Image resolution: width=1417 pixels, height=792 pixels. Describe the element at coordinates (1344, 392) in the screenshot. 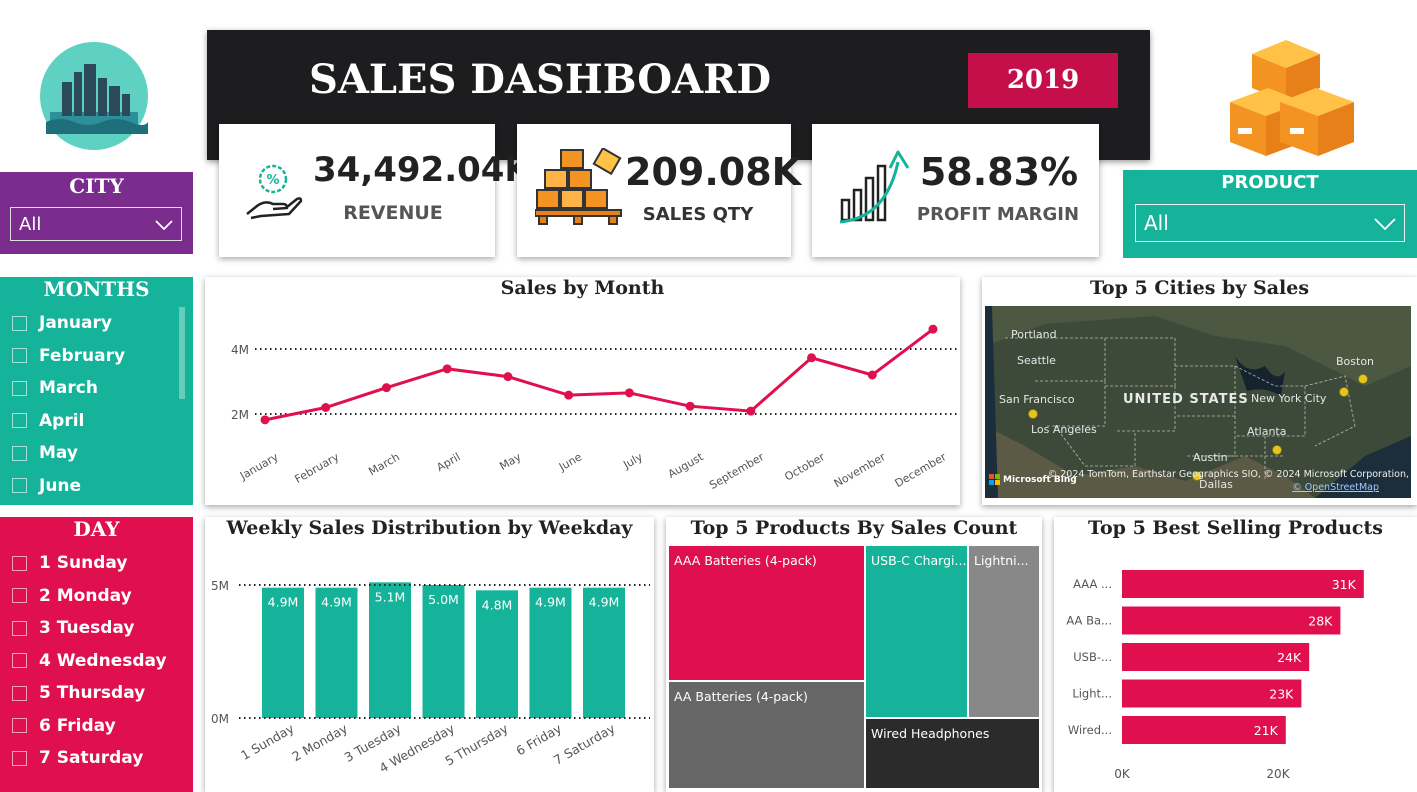

I see `map-bubble-new-york-city` at that location.